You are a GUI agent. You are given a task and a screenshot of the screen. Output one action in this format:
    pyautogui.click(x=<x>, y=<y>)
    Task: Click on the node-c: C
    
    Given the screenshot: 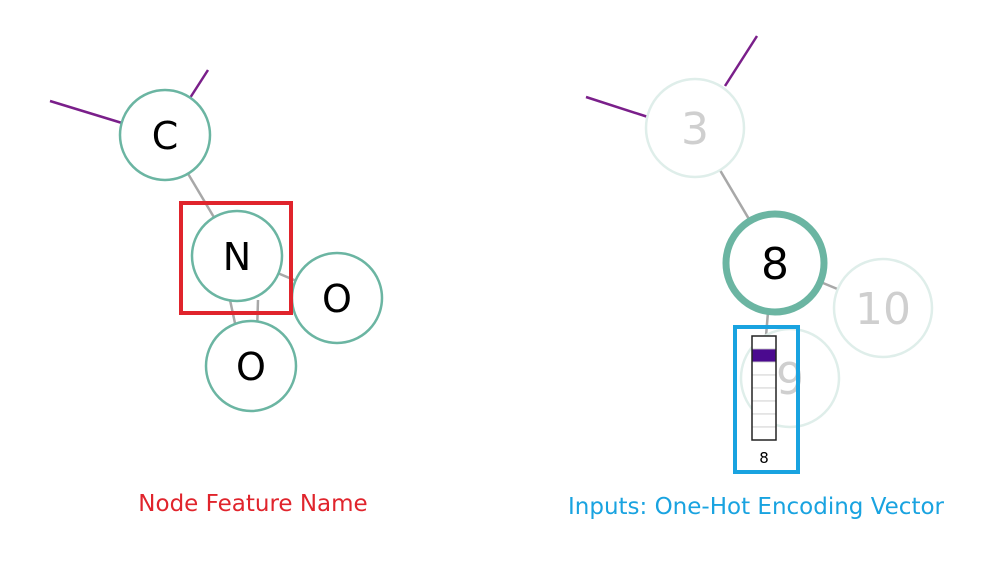 What is the action you would take?
    pyautogui.click(x=165, y=135)
    